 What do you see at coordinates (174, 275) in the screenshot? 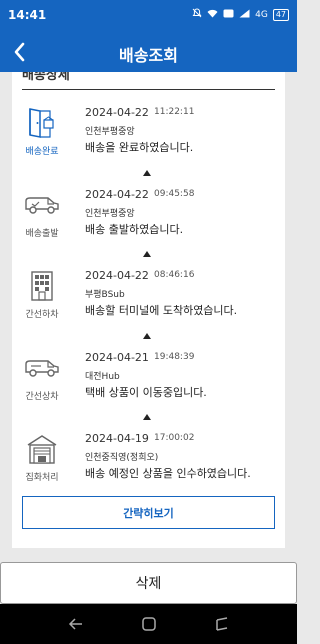
I see `step-time: 08:46:16` at bounding box center [174, 275].